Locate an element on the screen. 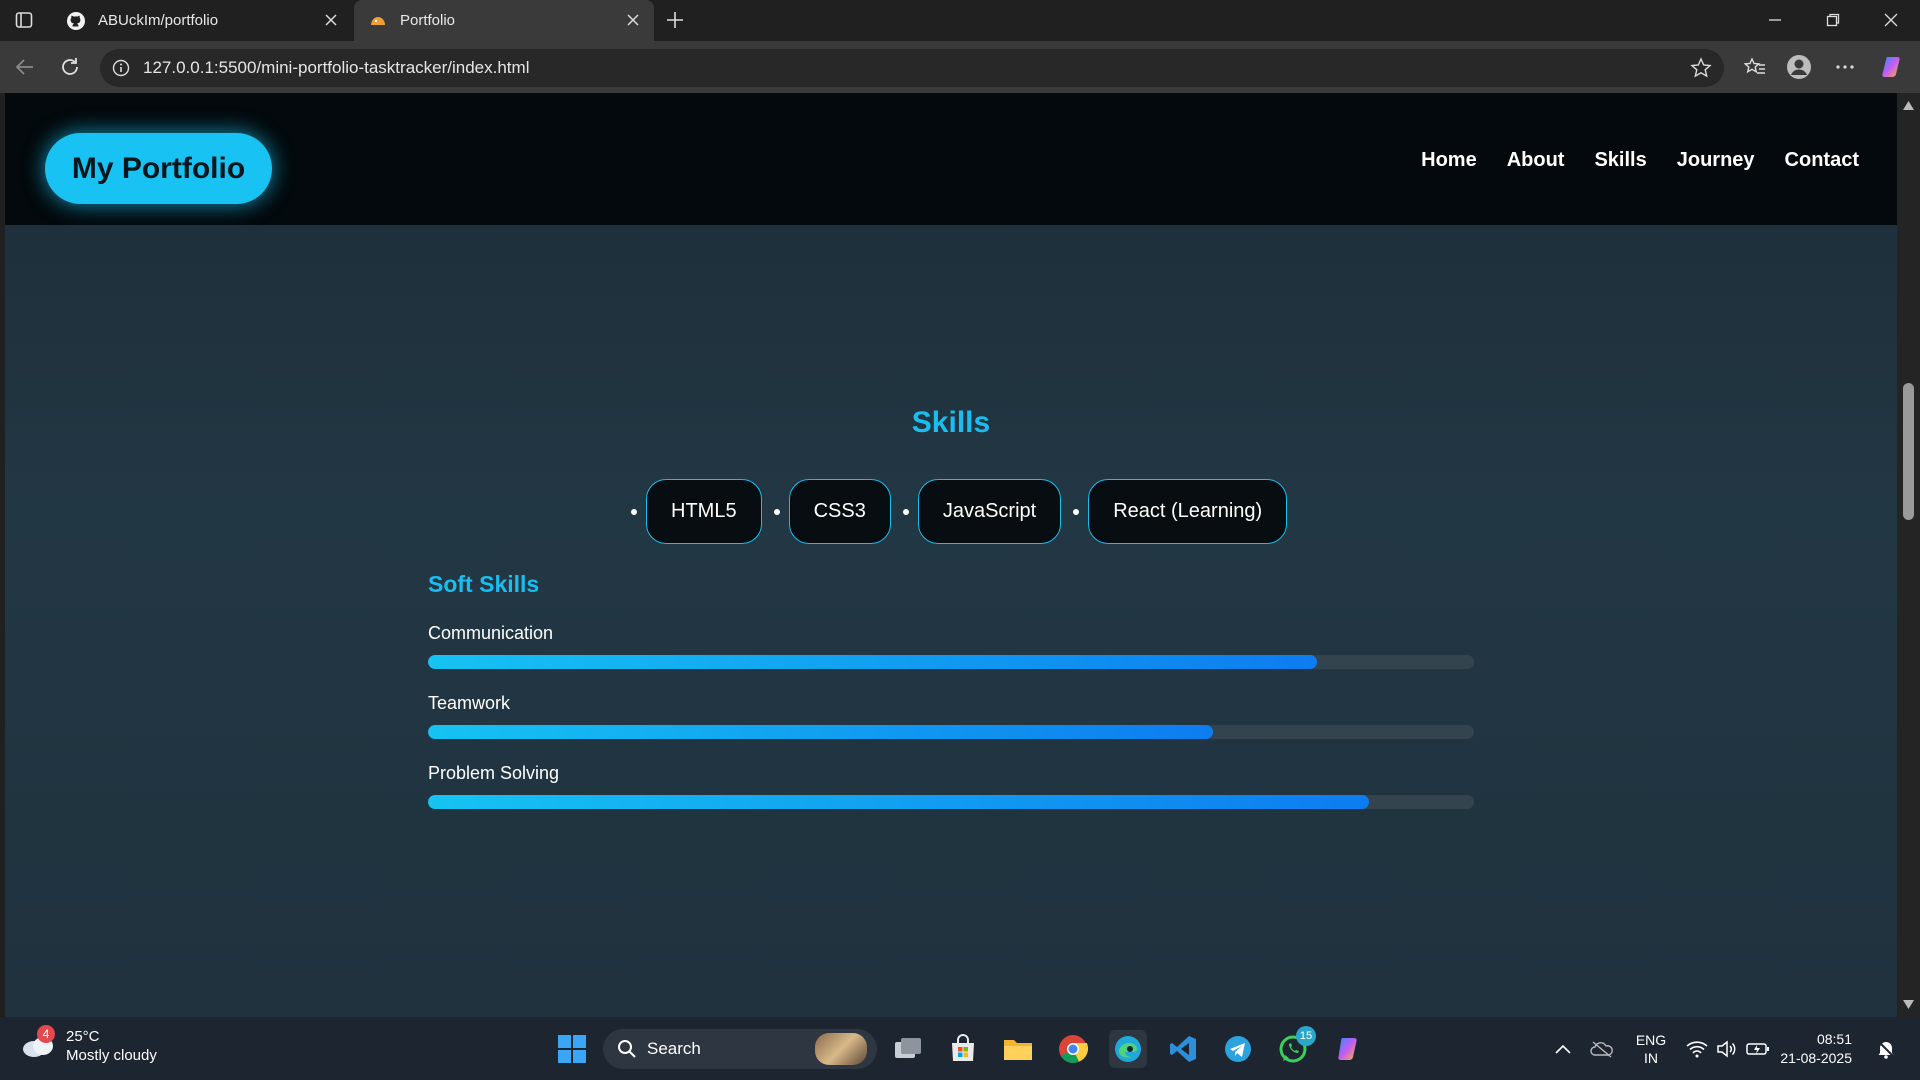 The width and height of the screenshot is (1920, 1080). skill-chip: React (Learning) is located at coordinates (1188, 511).